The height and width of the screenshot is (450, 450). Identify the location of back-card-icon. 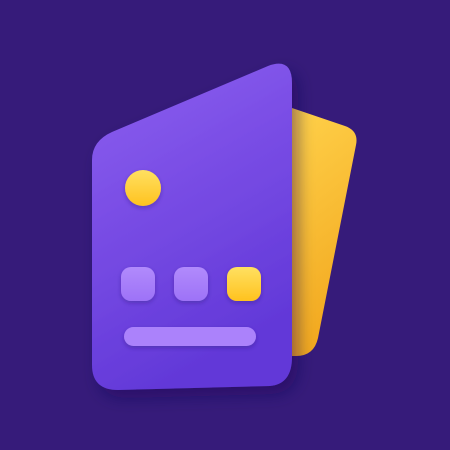
(324, 232).